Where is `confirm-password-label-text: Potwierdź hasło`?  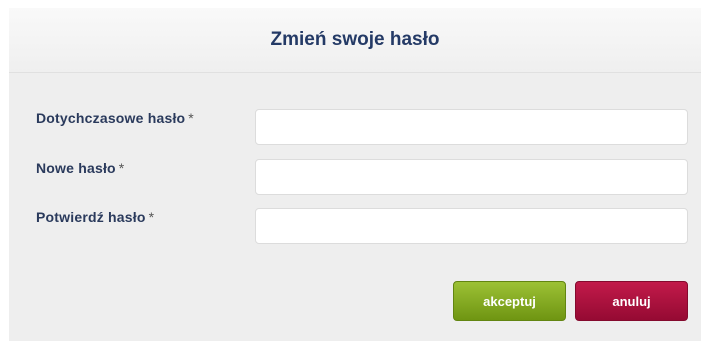 confirm-password-label-text: Potwierdź hasło is located at coordinates (91, 217).